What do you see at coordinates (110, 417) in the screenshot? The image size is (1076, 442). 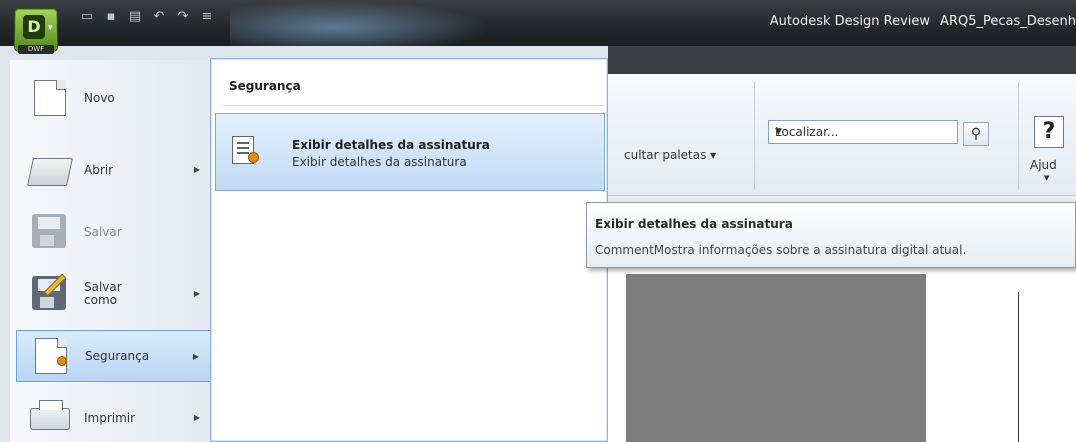 I see `menu-item-label: Imprimir` at bounding box center [110, 417].